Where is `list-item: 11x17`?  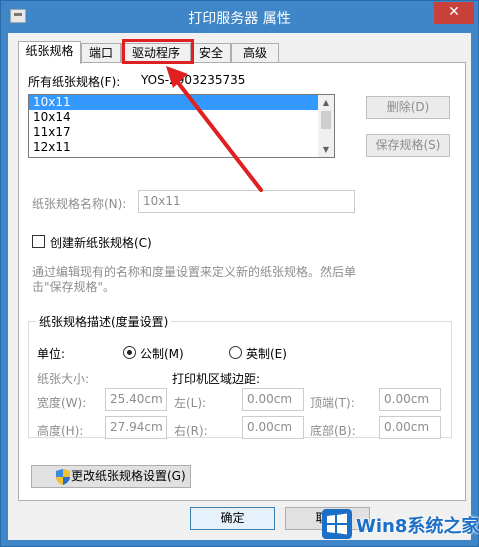
list-item: 11x17 is located at coordinates (181, 132).